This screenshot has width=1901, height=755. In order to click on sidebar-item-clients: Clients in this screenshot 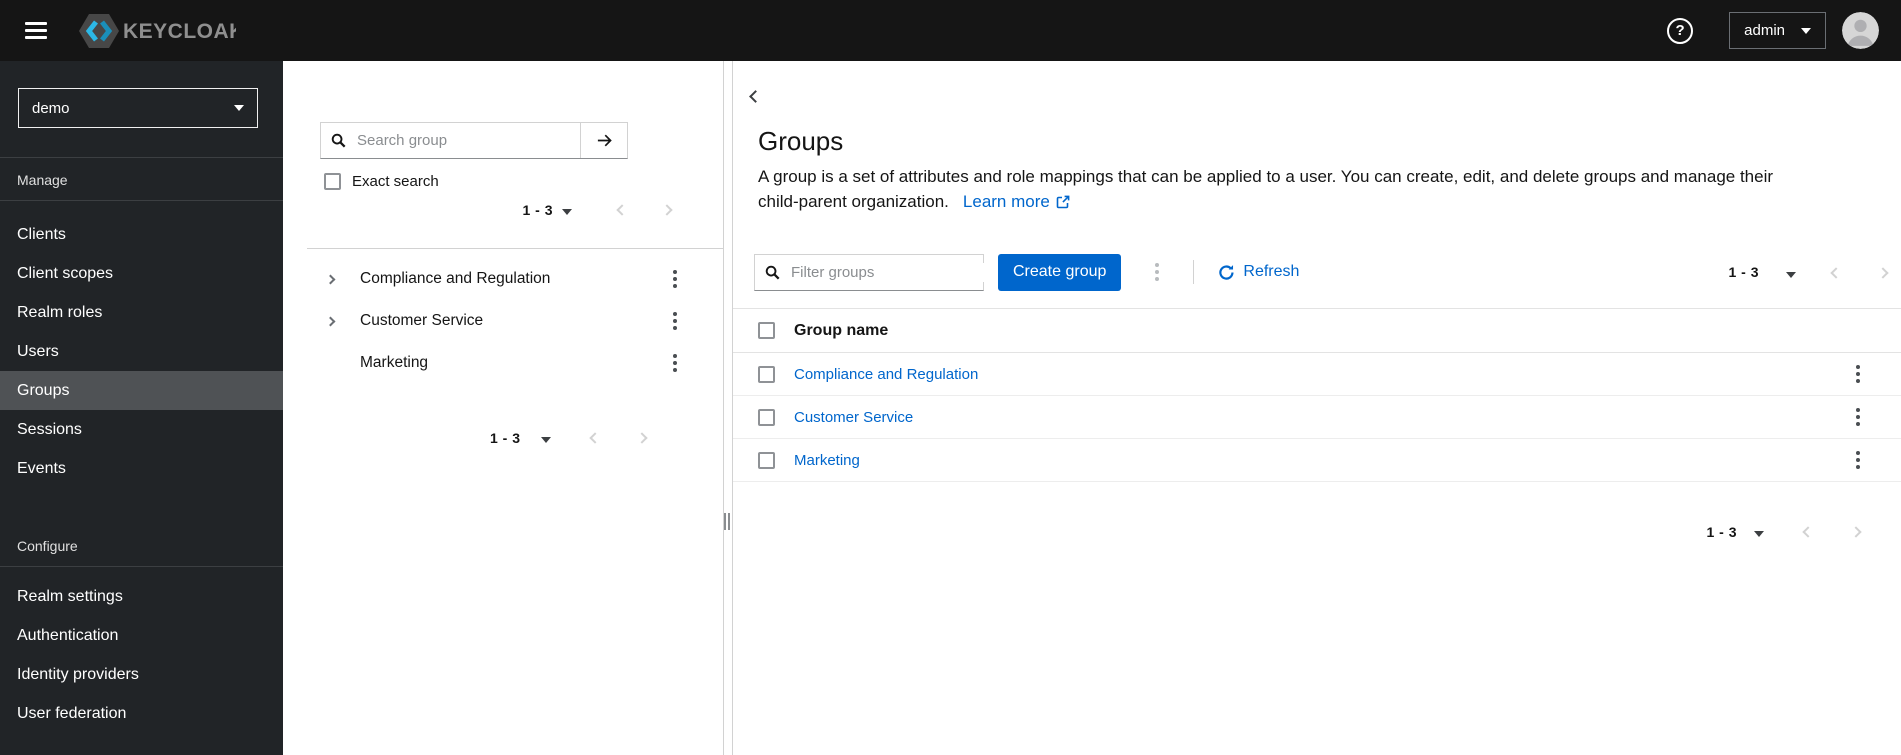, I will do `click(141, 234)`.